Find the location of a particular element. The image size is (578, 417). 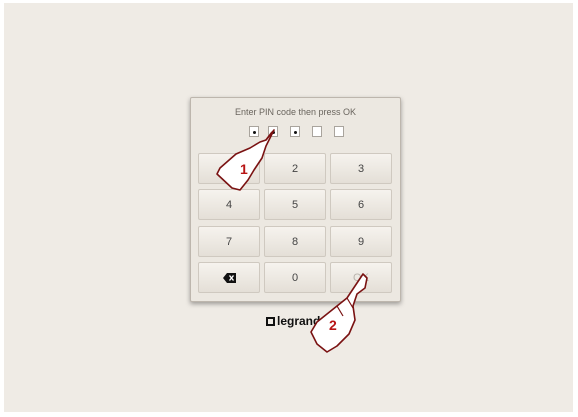

key-8: 8 is located at coordinates (295, 241).